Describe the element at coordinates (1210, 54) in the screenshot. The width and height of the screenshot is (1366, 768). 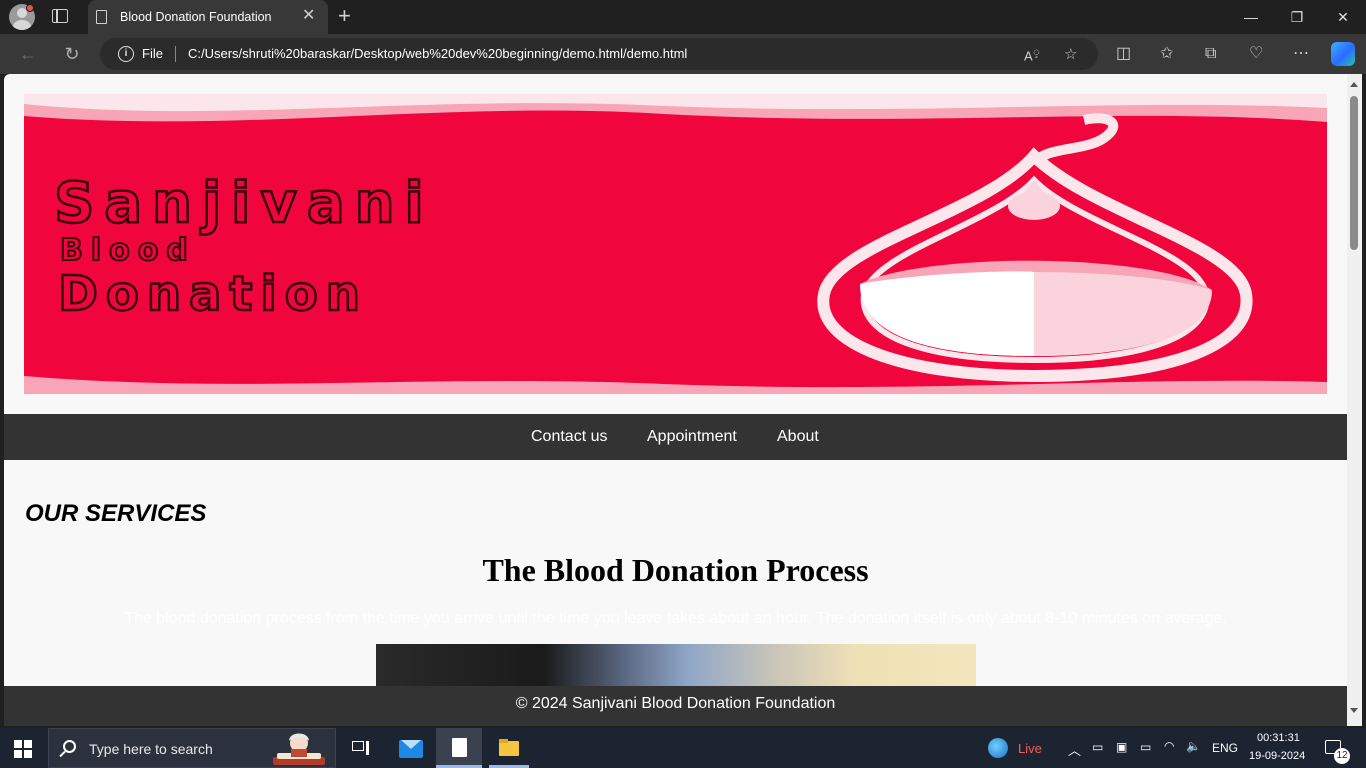
I see `collections-icon: ⧉` at that location.